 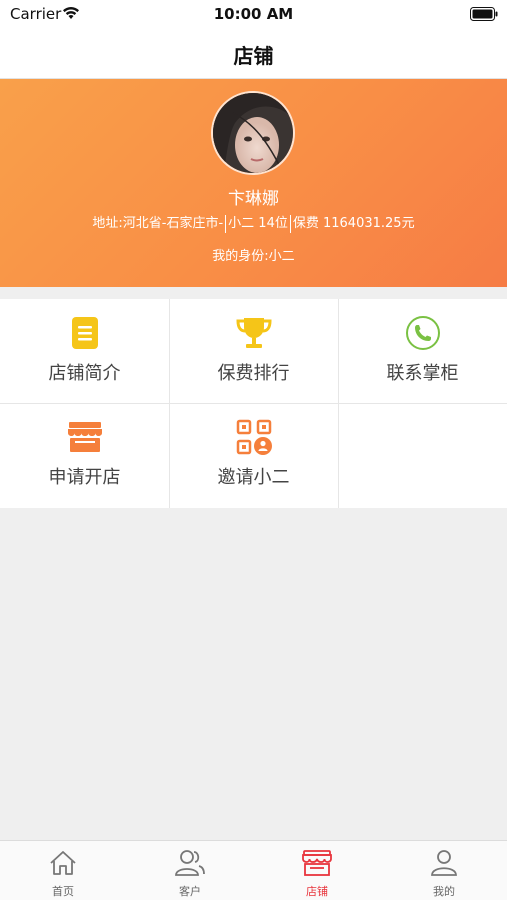 What do you see at coordinates (317, 891) in the screenshot?
I see `tab-label: 店铺` at bounding box center [317, 891].